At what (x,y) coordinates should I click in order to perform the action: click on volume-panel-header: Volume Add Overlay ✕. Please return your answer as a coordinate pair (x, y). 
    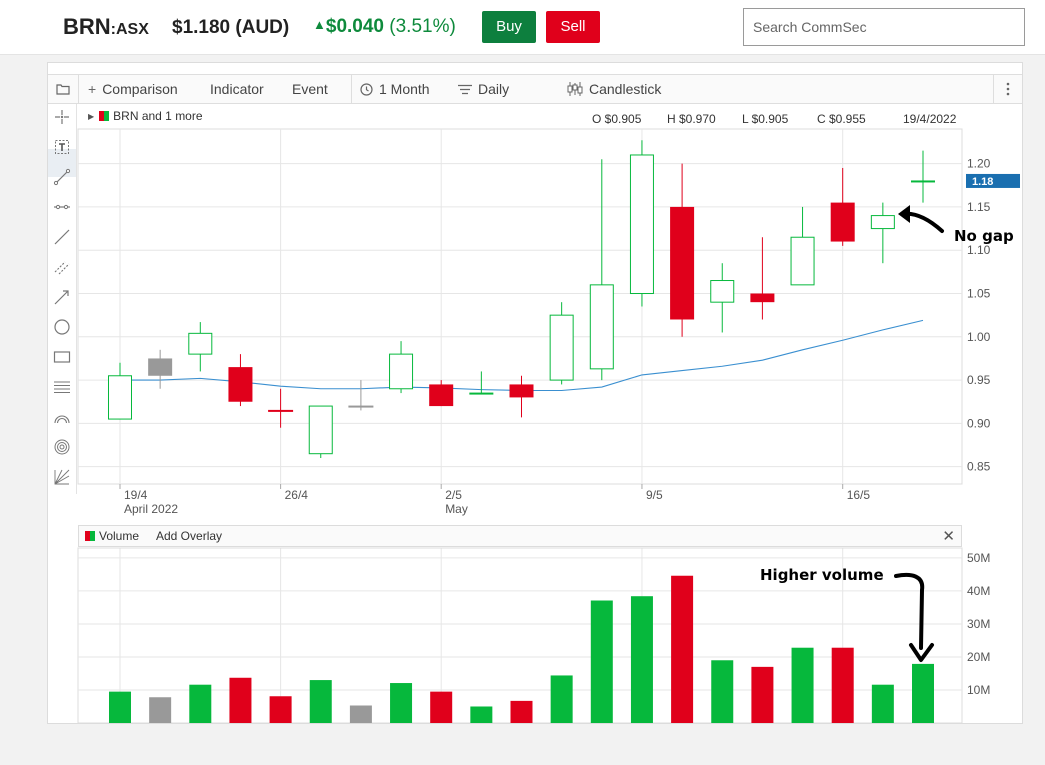
    Looking at the image, I should click on (520, 536).